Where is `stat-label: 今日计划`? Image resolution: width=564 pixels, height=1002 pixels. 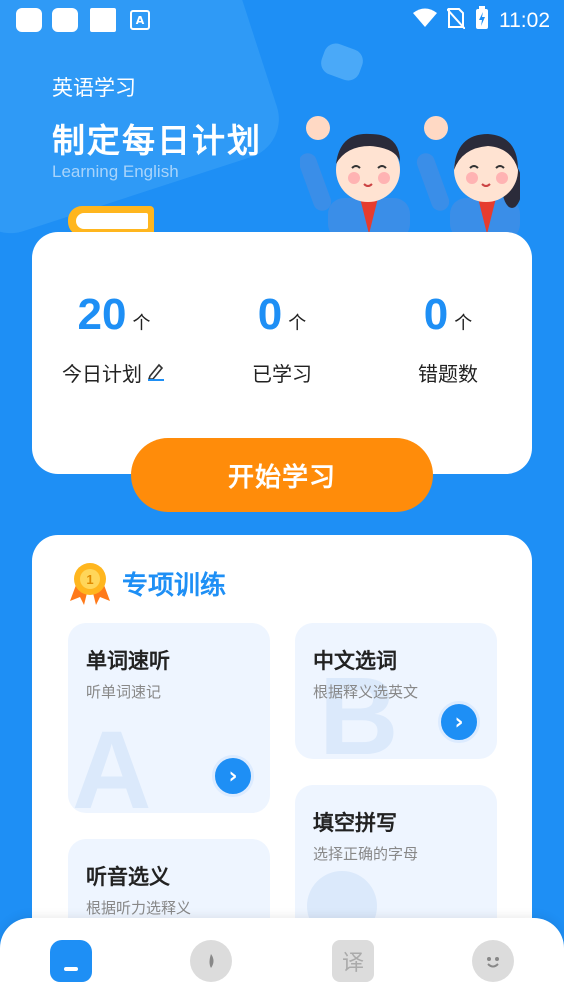
stat-label: 今日计划 is located at coordinates (102, 374).